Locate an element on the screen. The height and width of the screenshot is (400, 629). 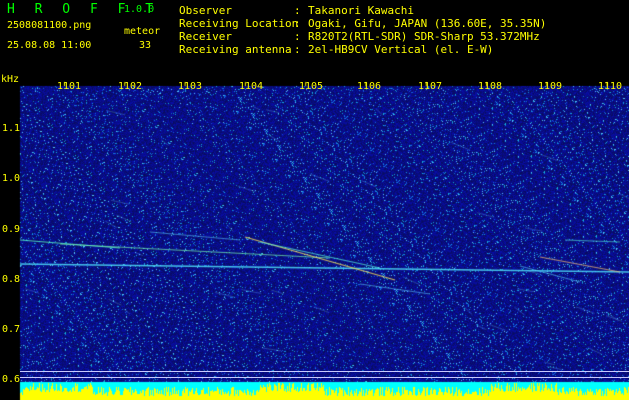
x-tick-label: 1105 is located at coordinates (311, 86).